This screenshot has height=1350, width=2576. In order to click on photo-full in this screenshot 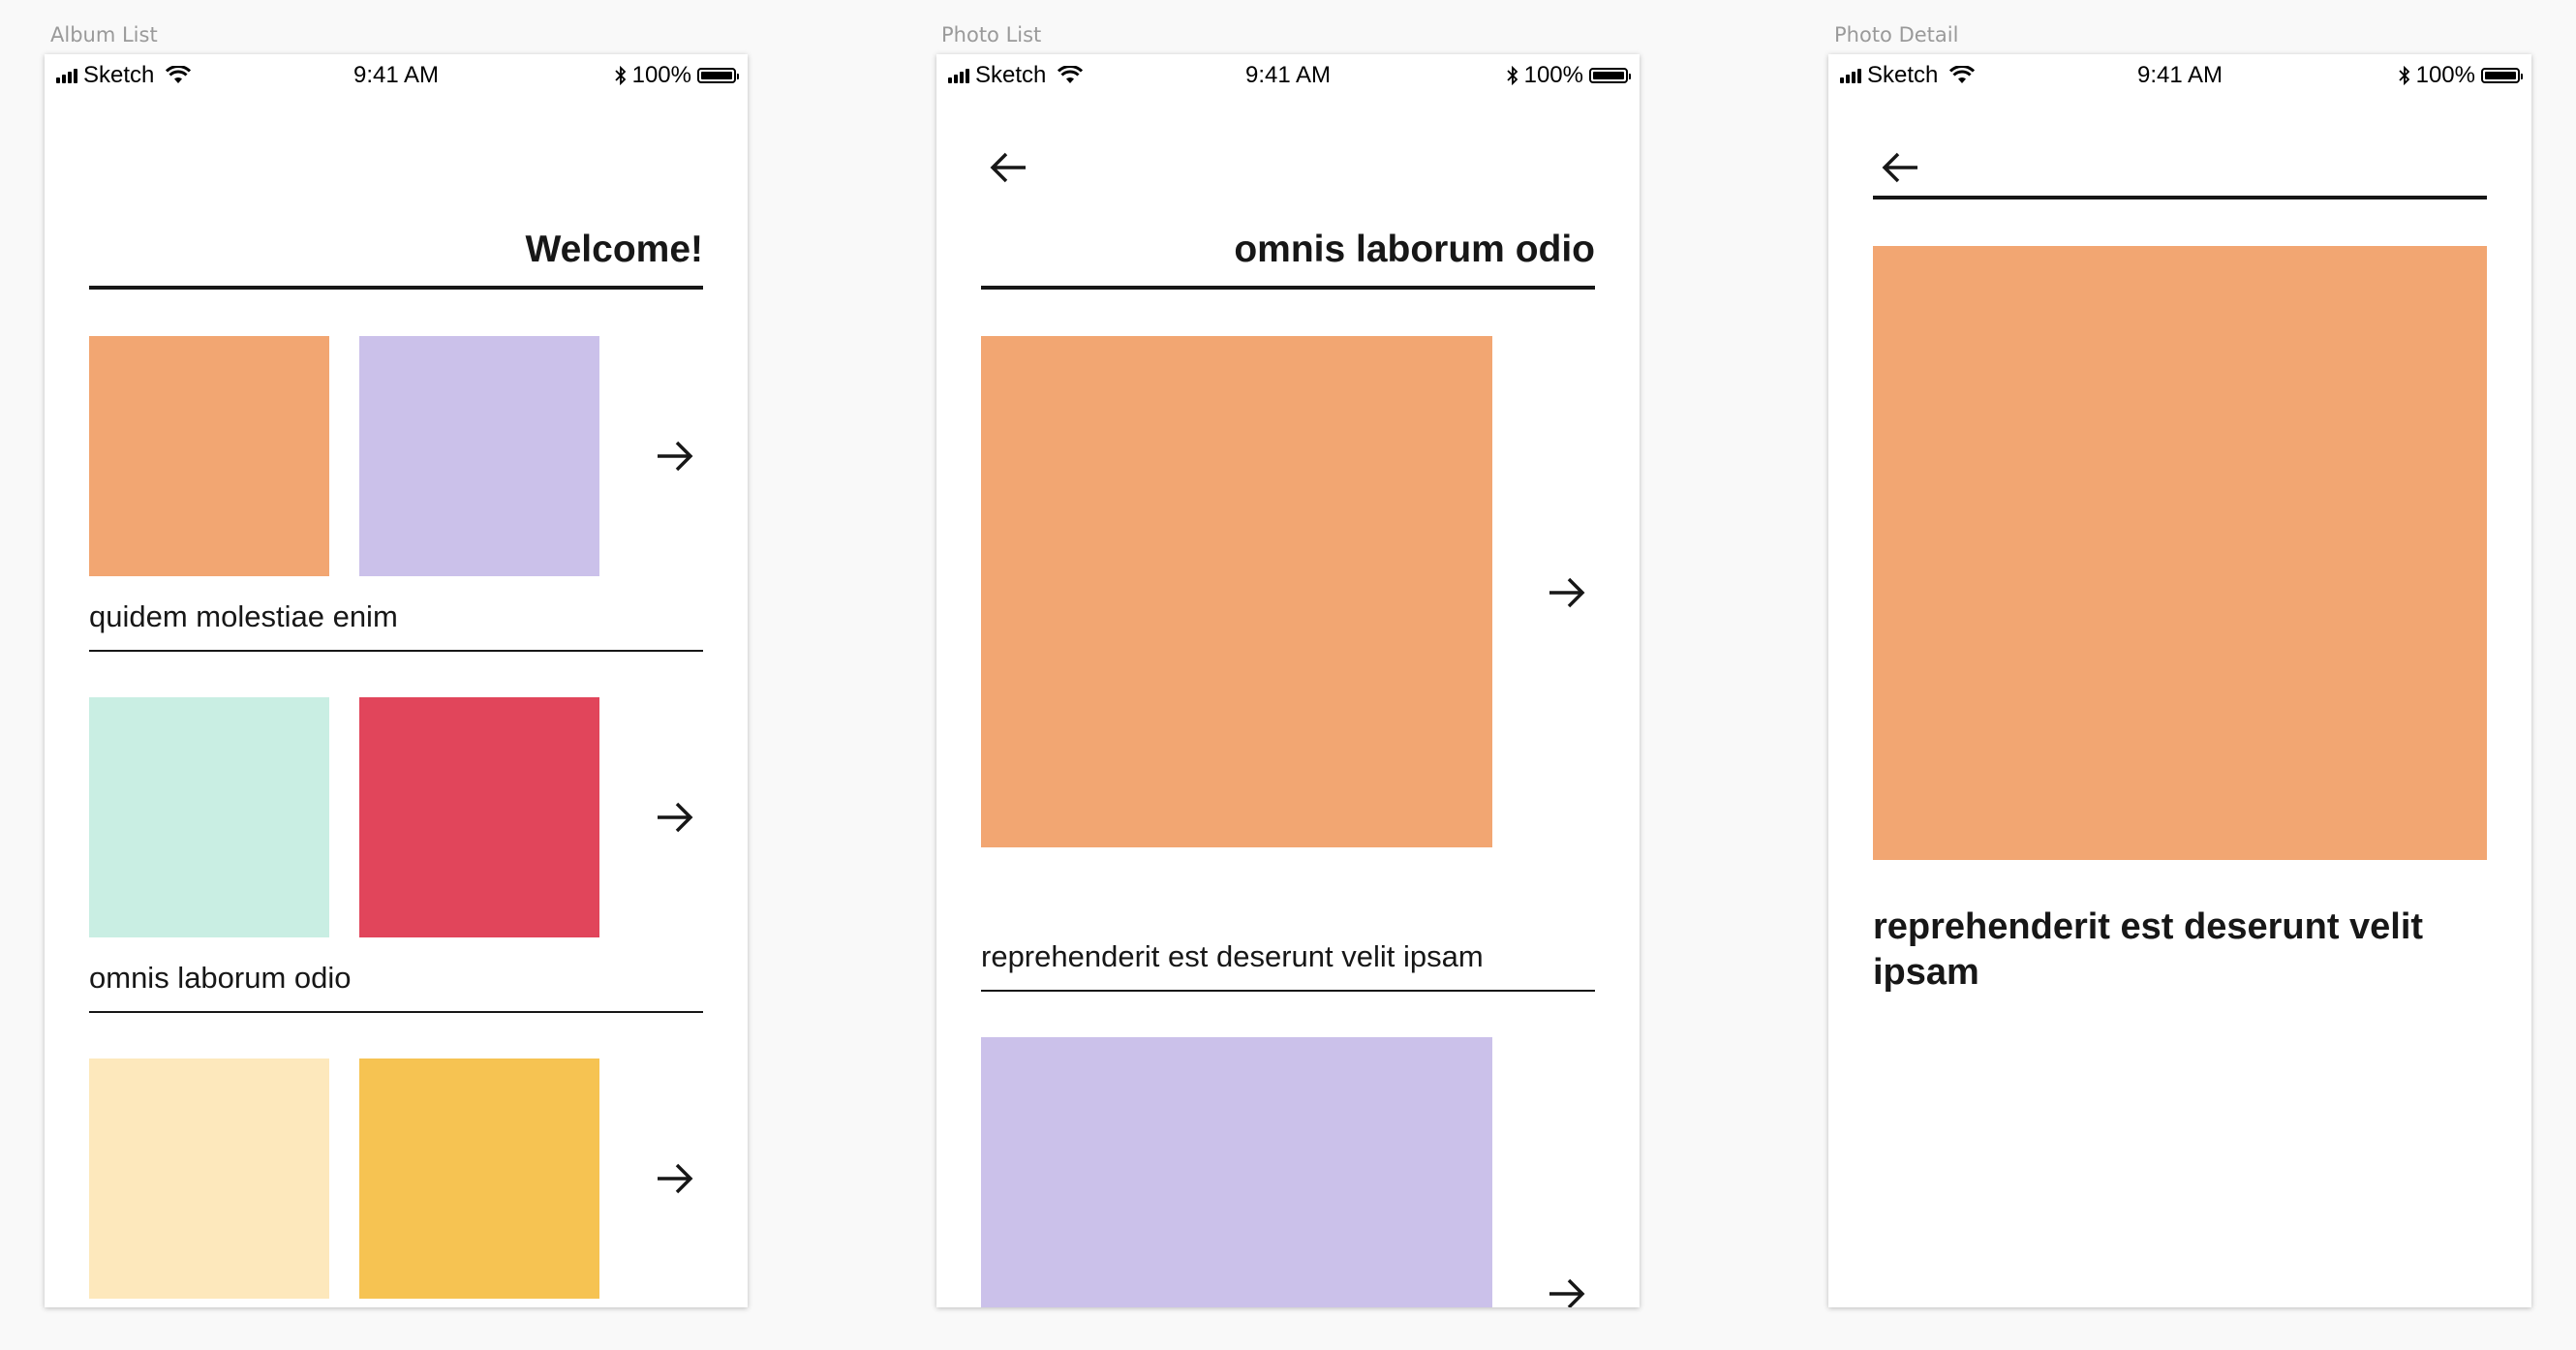, I will do `click(2180, 553)`.